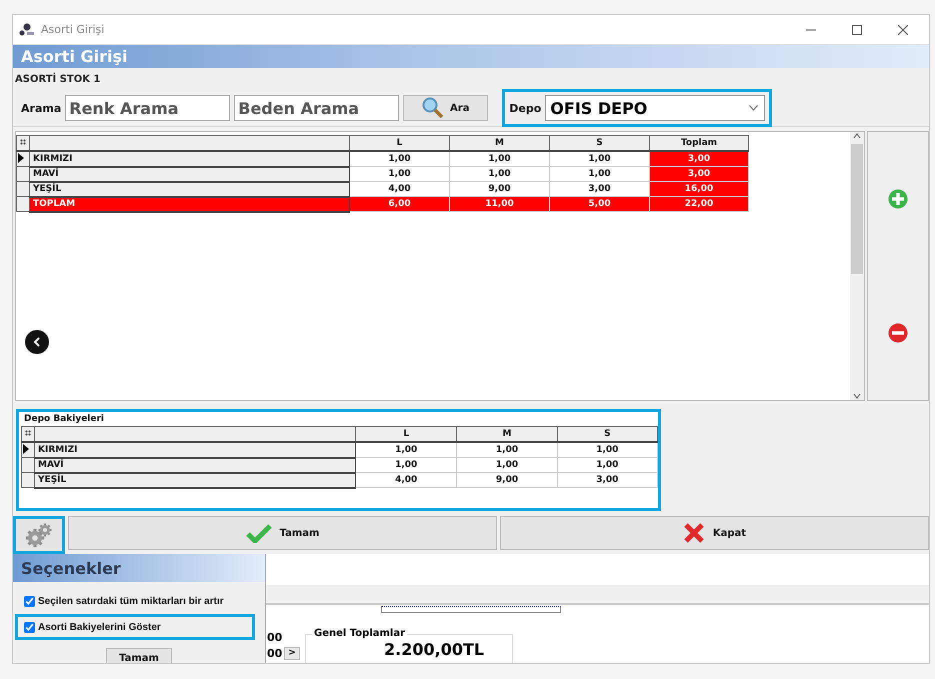 Image resolution: width=935 pixels, height=679 pixels. Describe the element at coordinates (857, 29) in the screenshot. I see `maximize-icon` at that location.